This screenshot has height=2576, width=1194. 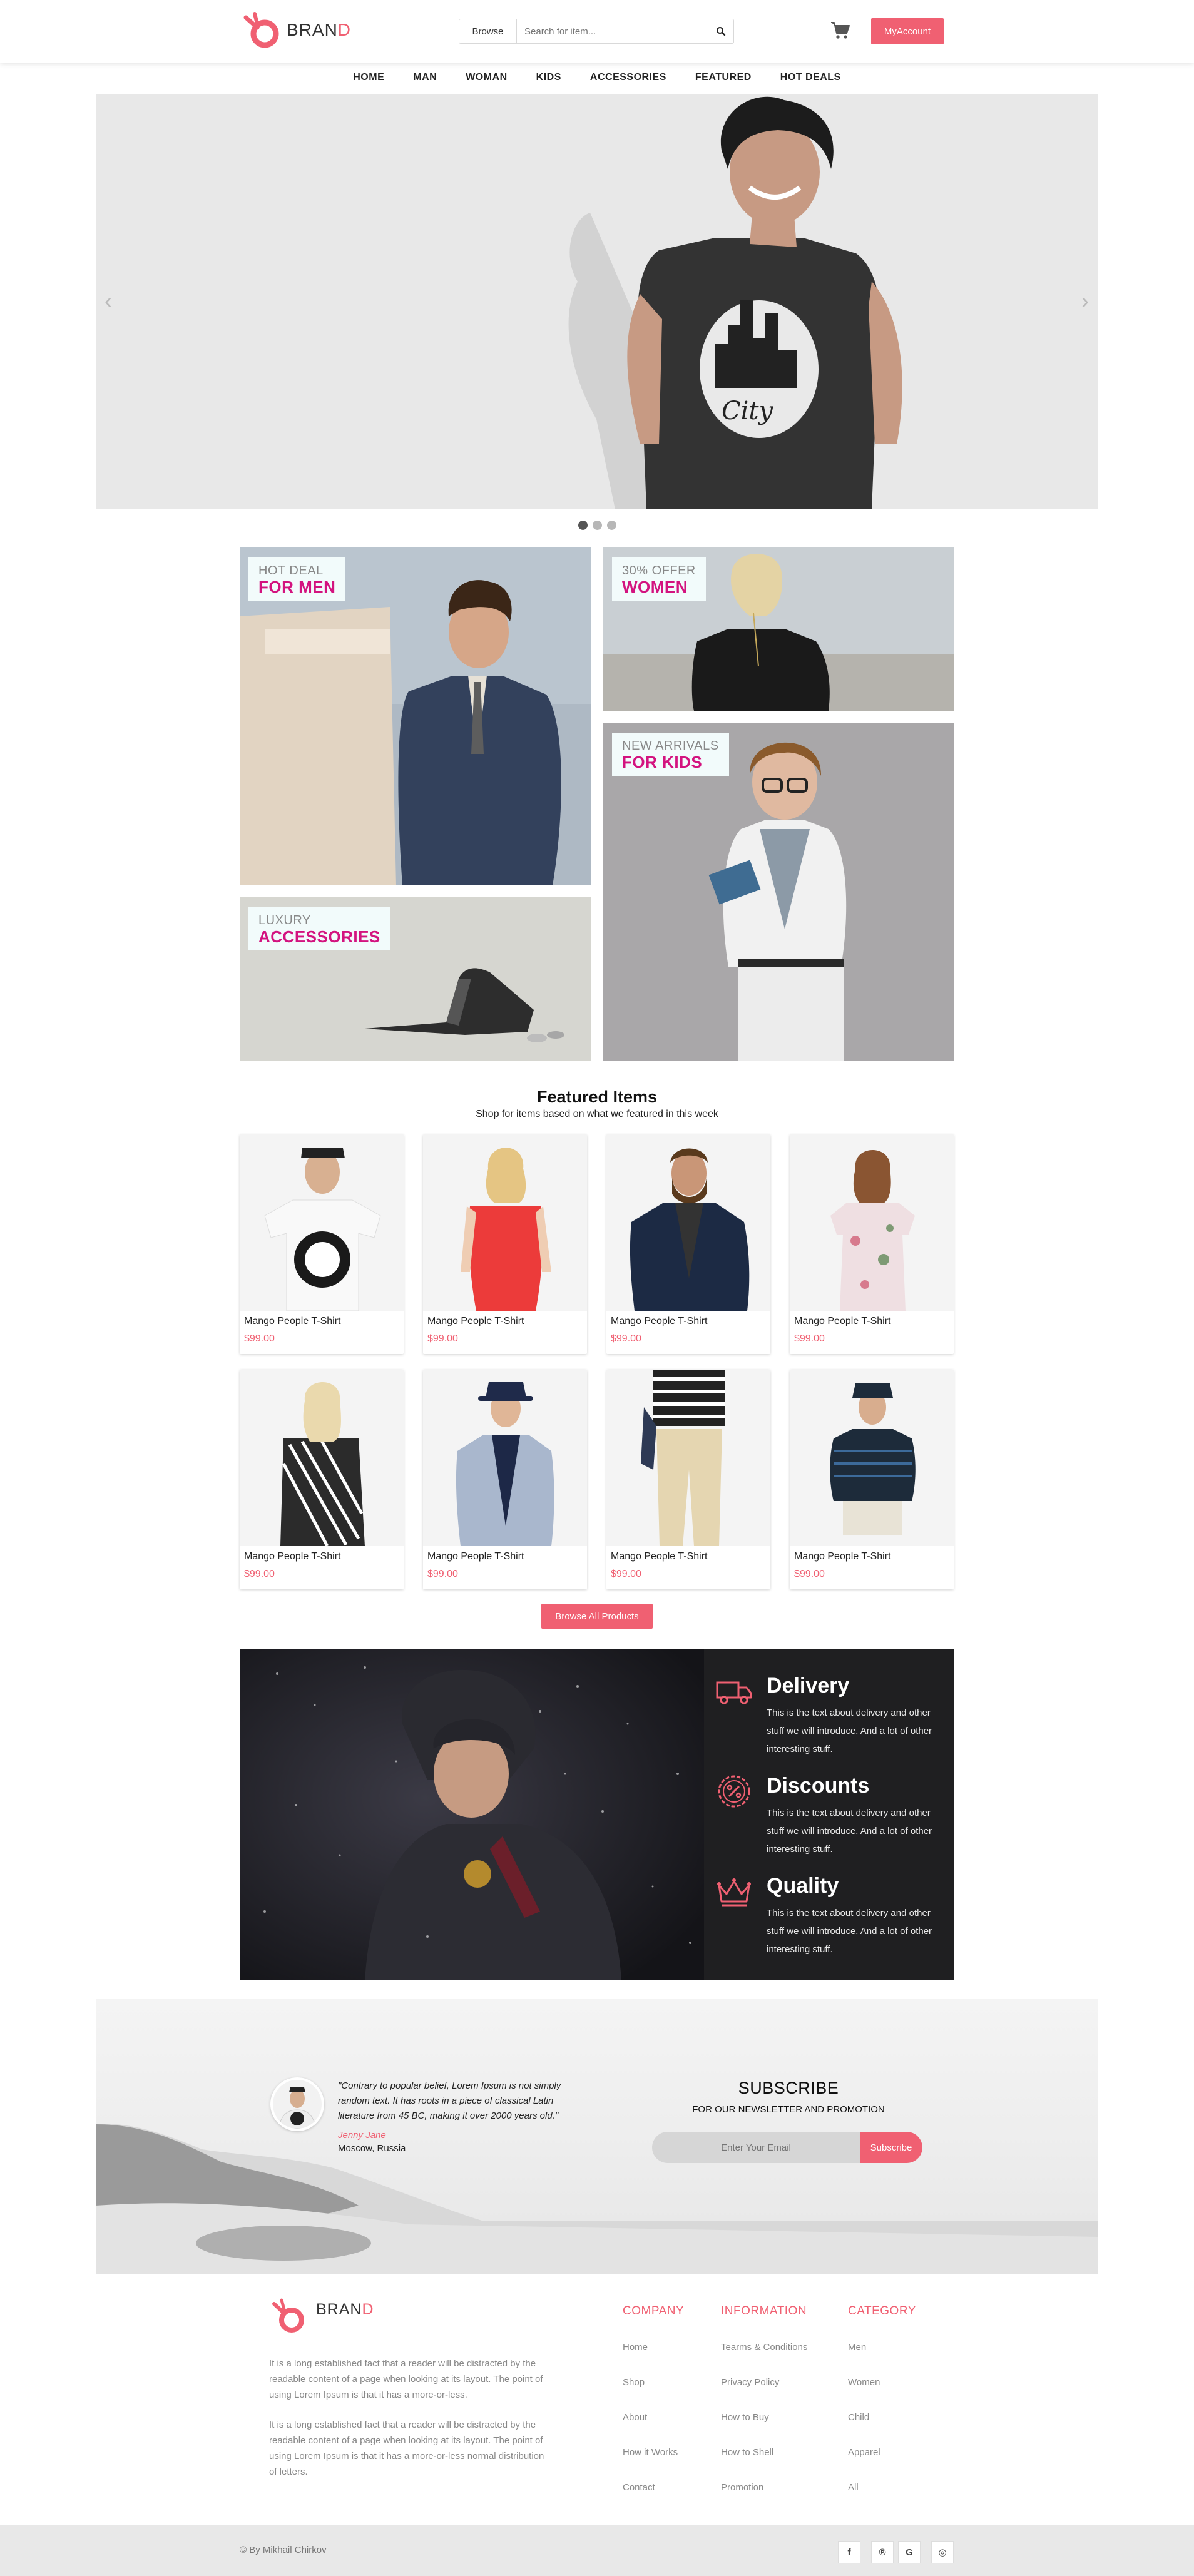 What do you see at coordinates (425, 78) in the screenshot?
I see `nav-man: MAN` at bounding box center [425, 78].